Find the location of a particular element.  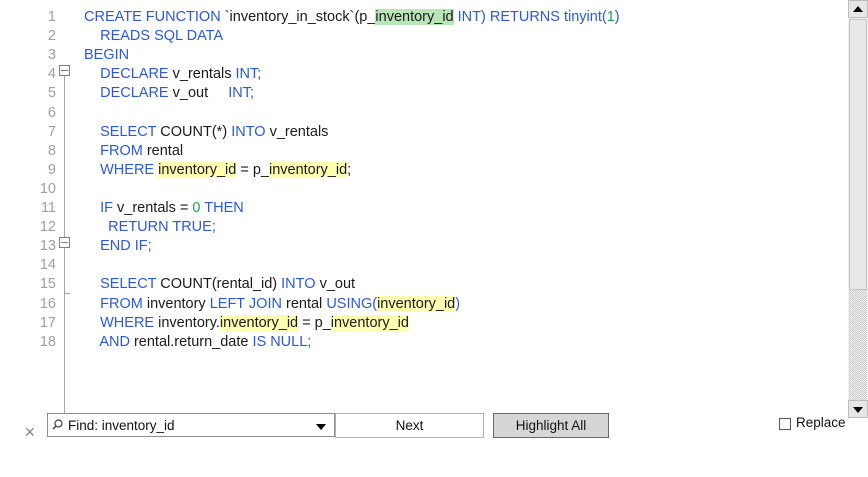

line-number: 14 is located at coordinates (47, 265).